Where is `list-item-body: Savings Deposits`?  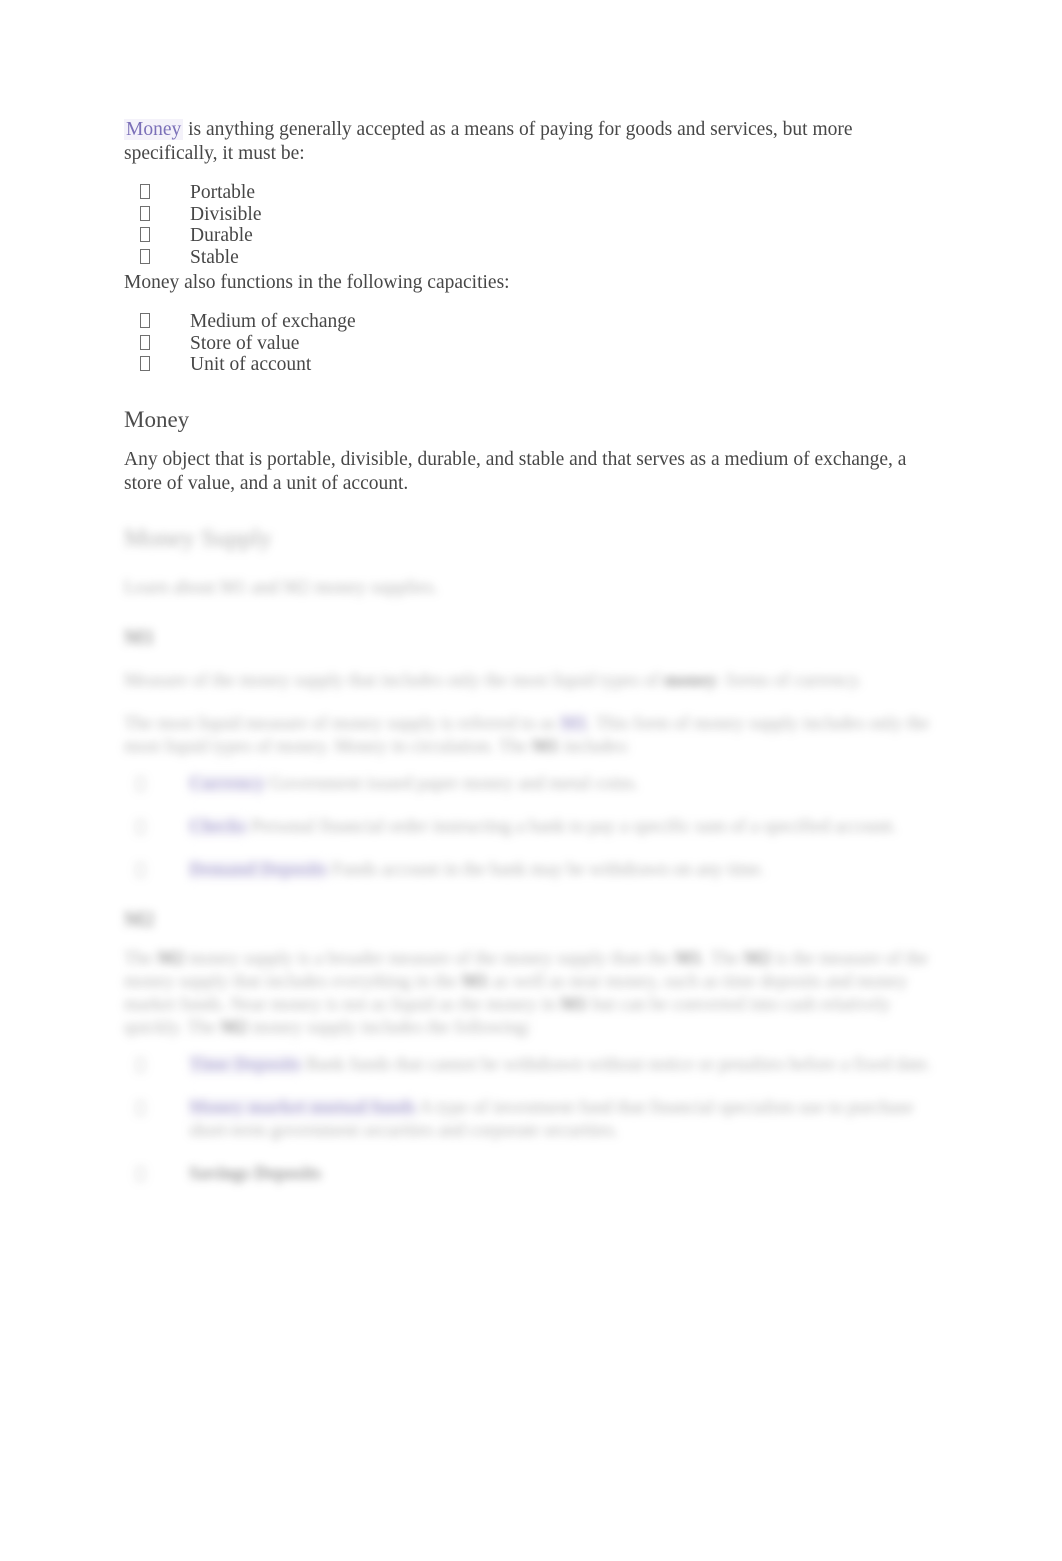
list-item-body: Savings Deposits is located at coordinates (255, 1174).